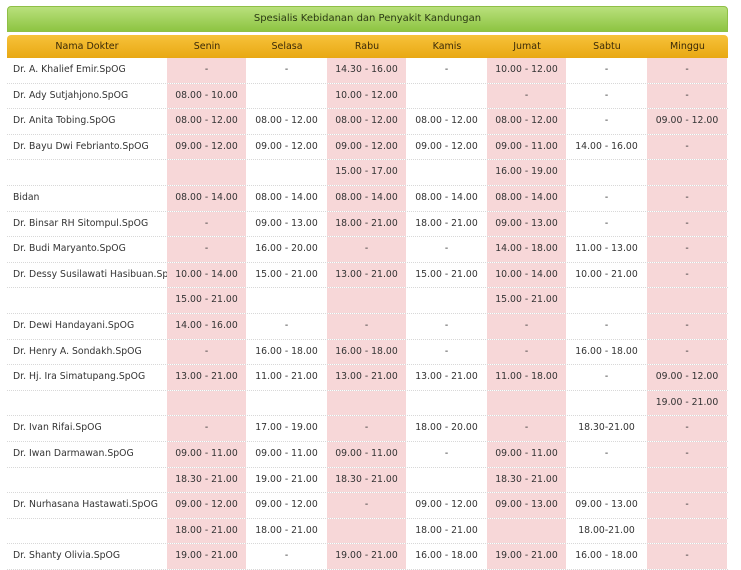  Describe the element at coordinates (287, 224) in the screenshot. I see `schedule-cell: 09.00 - 13.00` at that location.